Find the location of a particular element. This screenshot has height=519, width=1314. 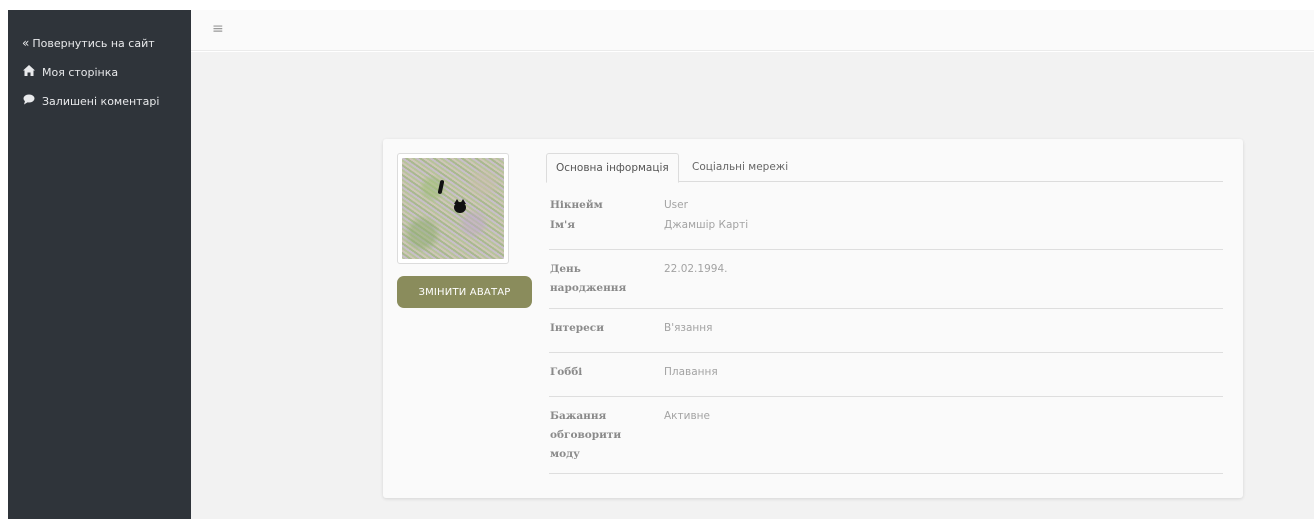

field-label: Бажання обговорити моду is located at coordinates (586, 435).